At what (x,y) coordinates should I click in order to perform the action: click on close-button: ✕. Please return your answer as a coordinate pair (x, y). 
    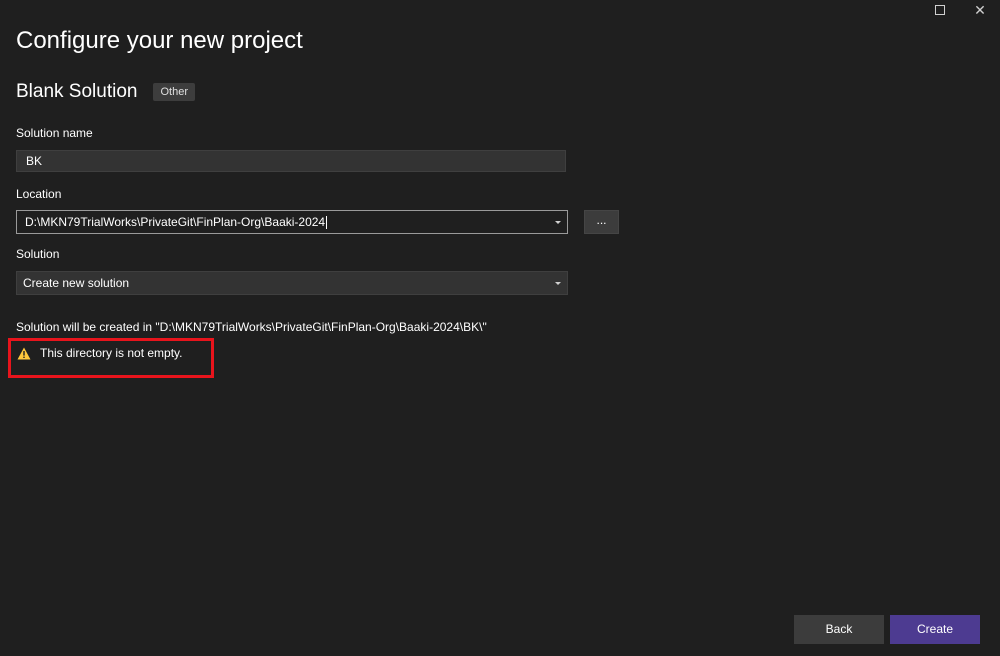
    Looking at the image, I should click on (980, 10).